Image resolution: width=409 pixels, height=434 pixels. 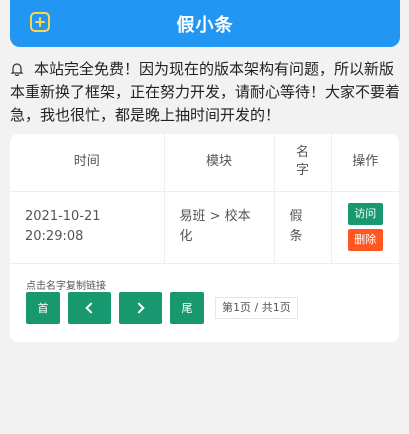 I want to click on pagination: 首 尾 第1页 / 共1页, so click(x=162, y=308).